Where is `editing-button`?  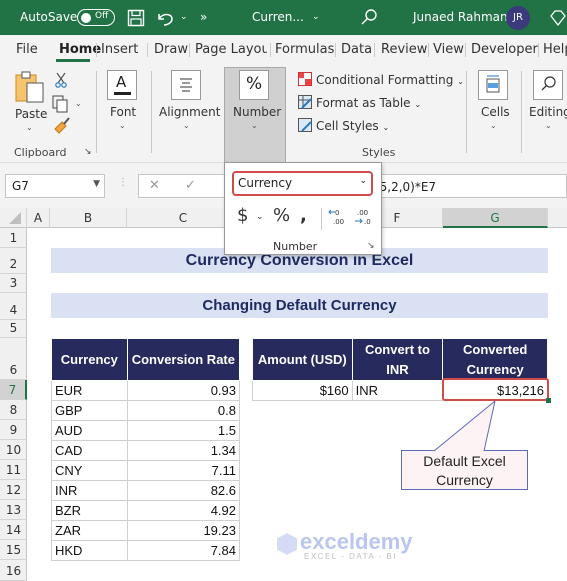 editing-button is located at coordinates (548, 85).